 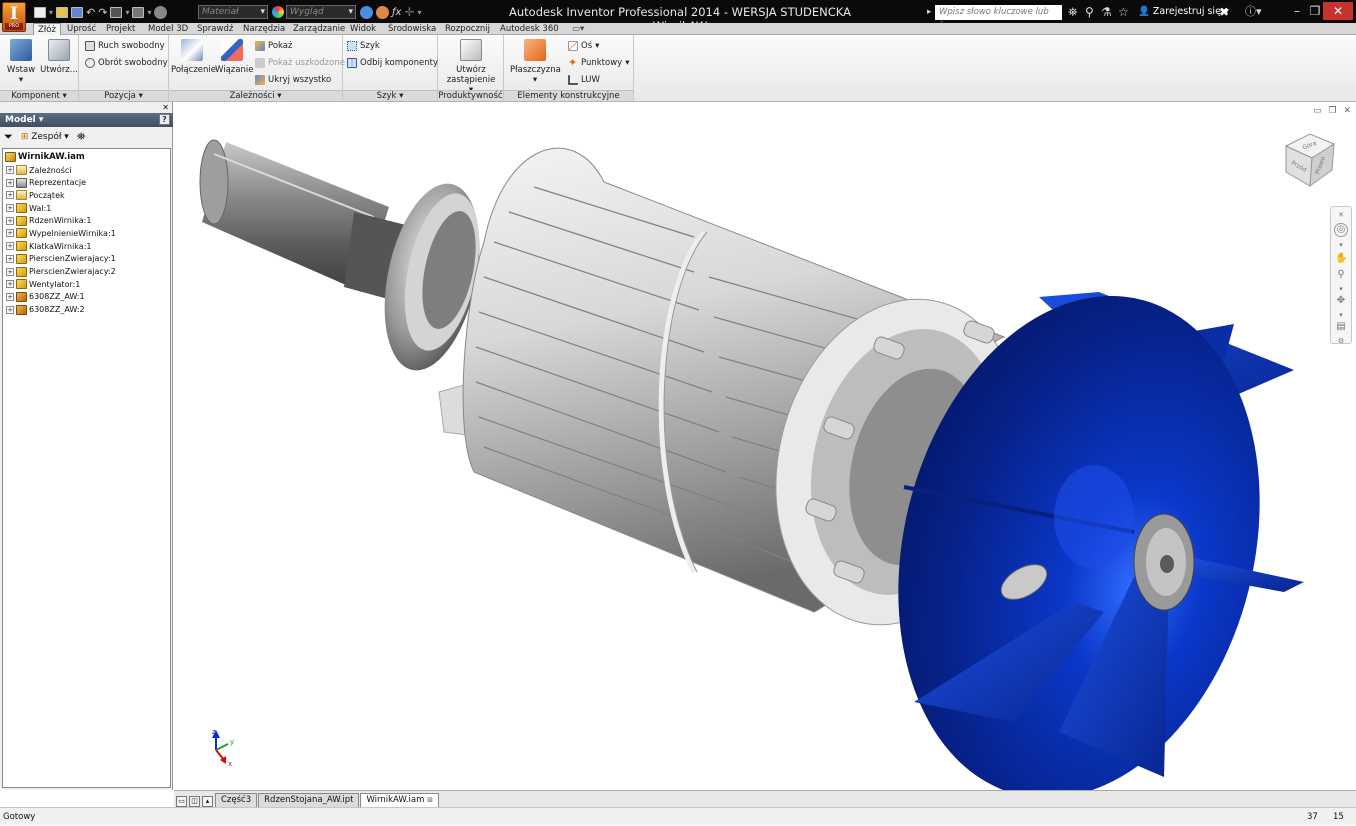 I want to click on tree-node: + Początek, so click(x=86, y=195).